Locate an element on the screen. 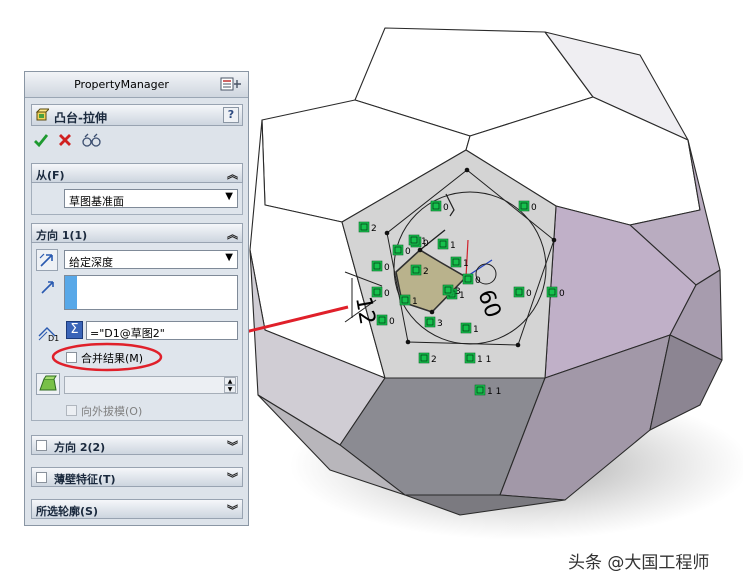 Image resolution: width=743 pixels, height=586 pixels. from-start-condition-select: 草图基准面 ▼ is located at coordinates (151, 198).